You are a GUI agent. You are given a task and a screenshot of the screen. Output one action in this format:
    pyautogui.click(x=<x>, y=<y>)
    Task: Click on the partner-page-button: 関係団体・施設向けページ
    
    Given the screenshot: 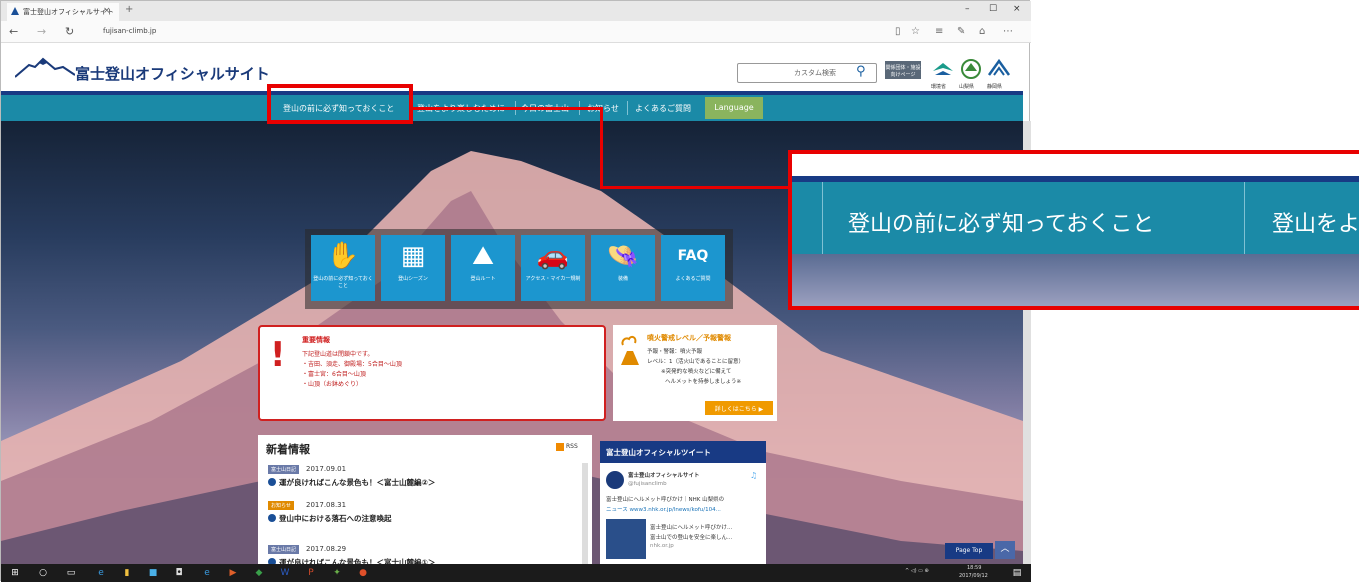 What is the action you would take?
    pyautogui.click(x=903, y=70)
    